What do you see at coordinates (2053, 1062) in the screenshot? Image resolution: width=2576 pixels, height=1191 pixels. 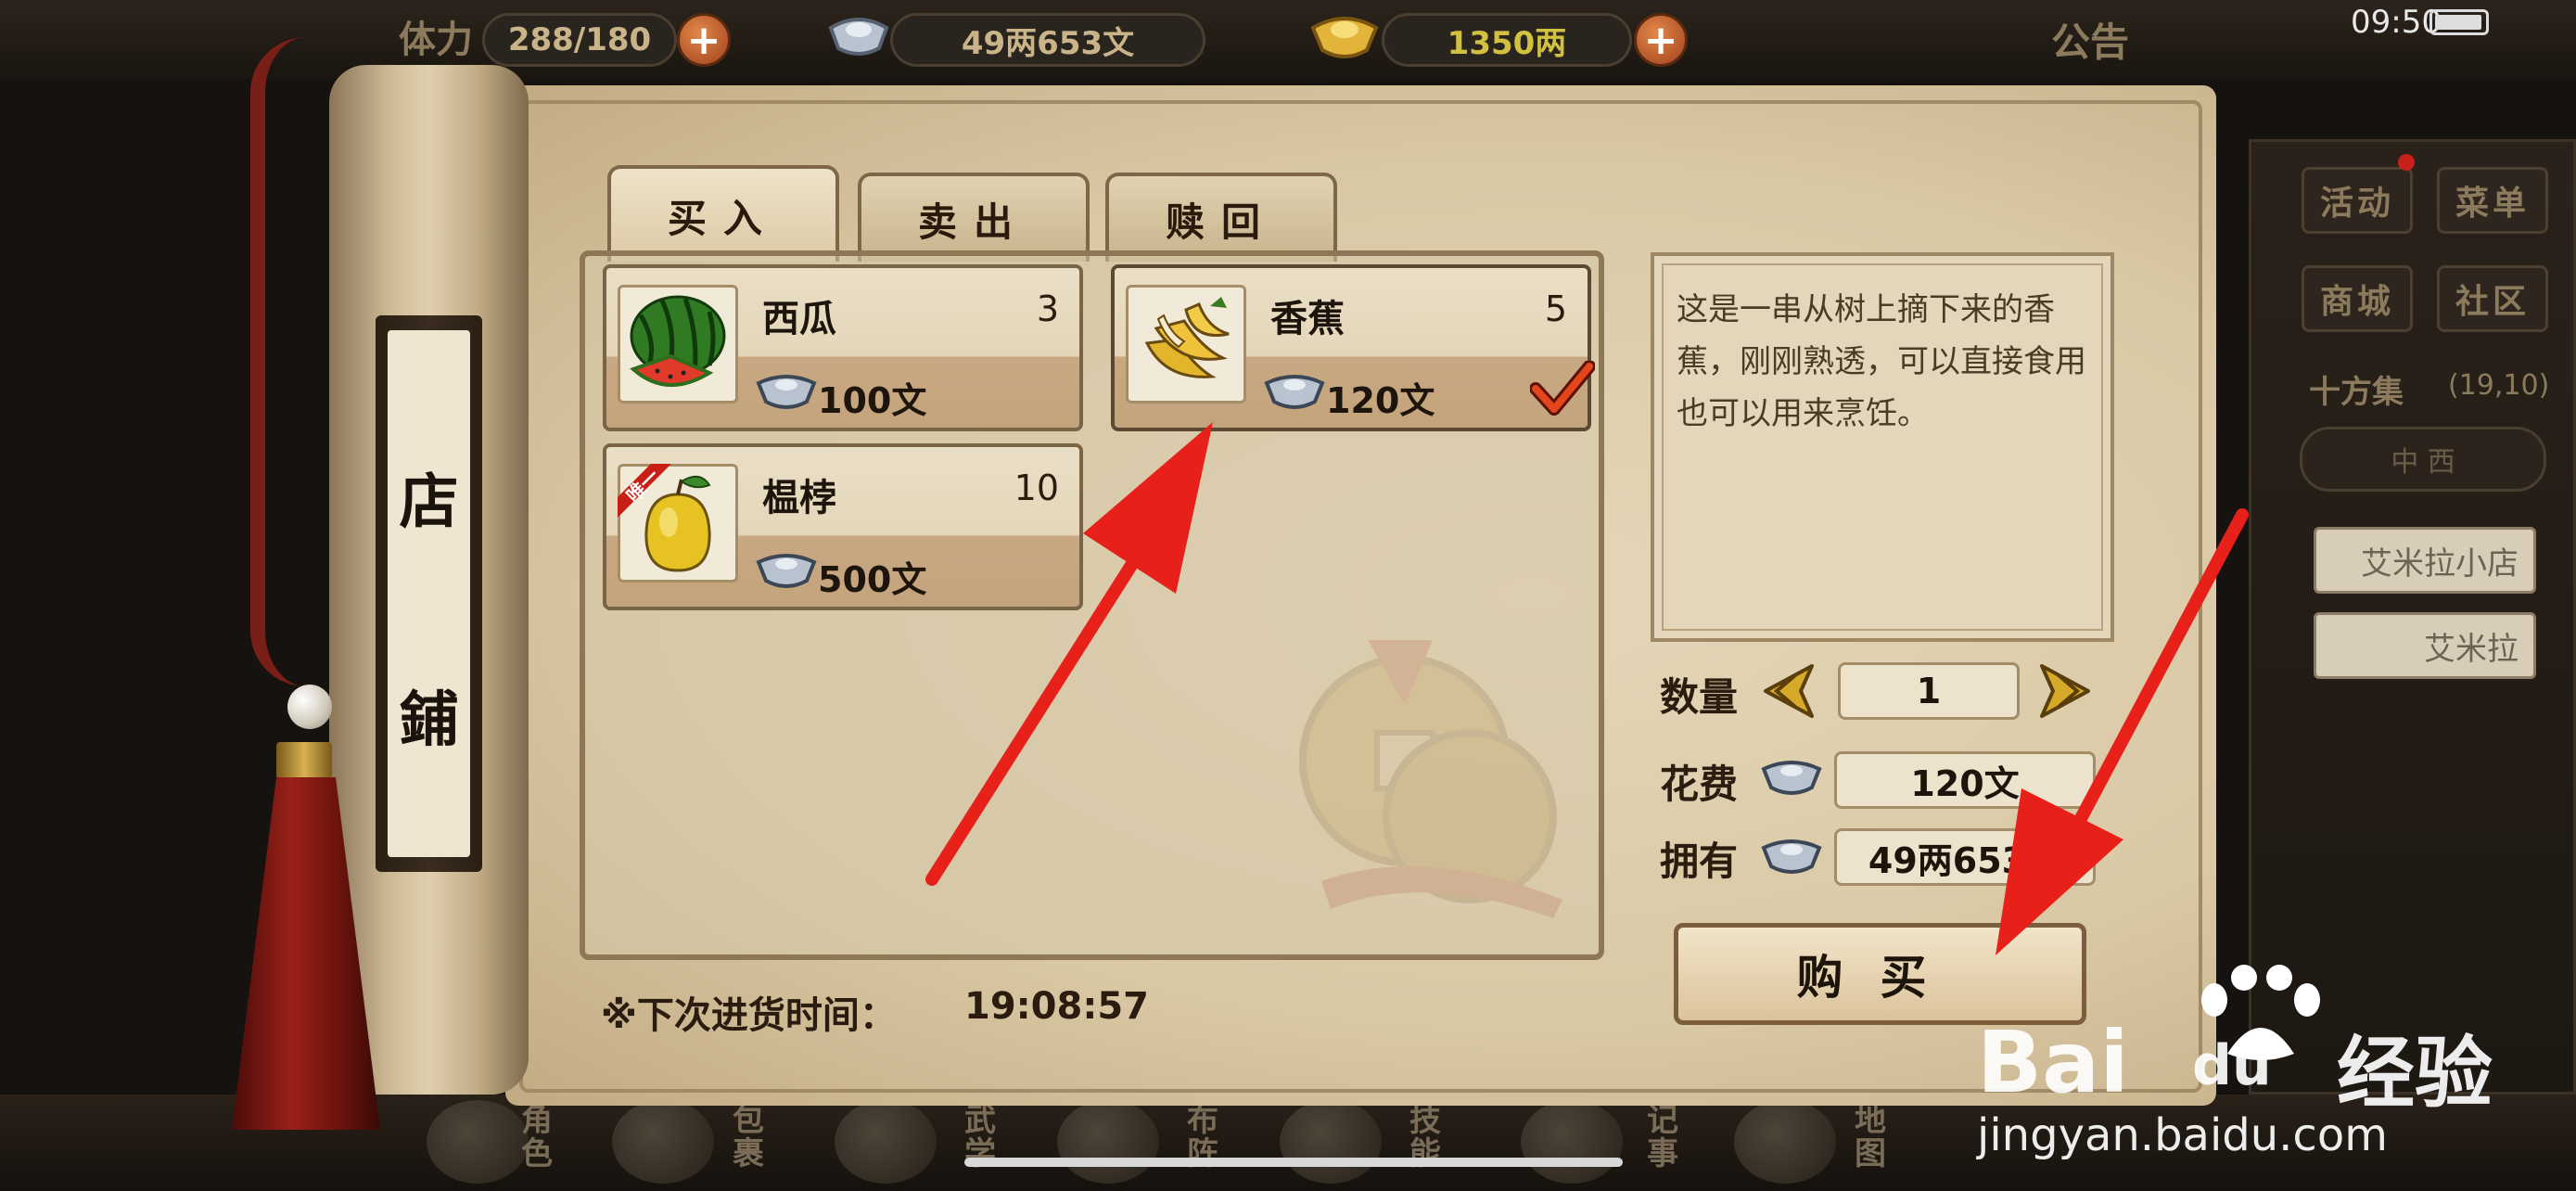 I see `watermark-brand: Bai` at bounding box center [2053, 1062].